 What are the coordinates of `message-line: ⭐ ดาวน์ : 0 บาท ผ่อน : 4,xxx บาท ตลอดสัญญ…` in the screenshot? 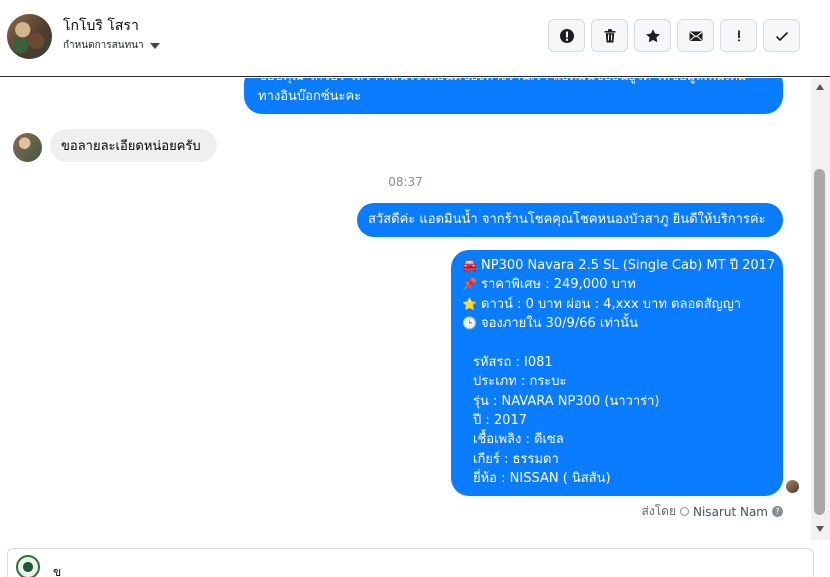 It's located at (617, 304).